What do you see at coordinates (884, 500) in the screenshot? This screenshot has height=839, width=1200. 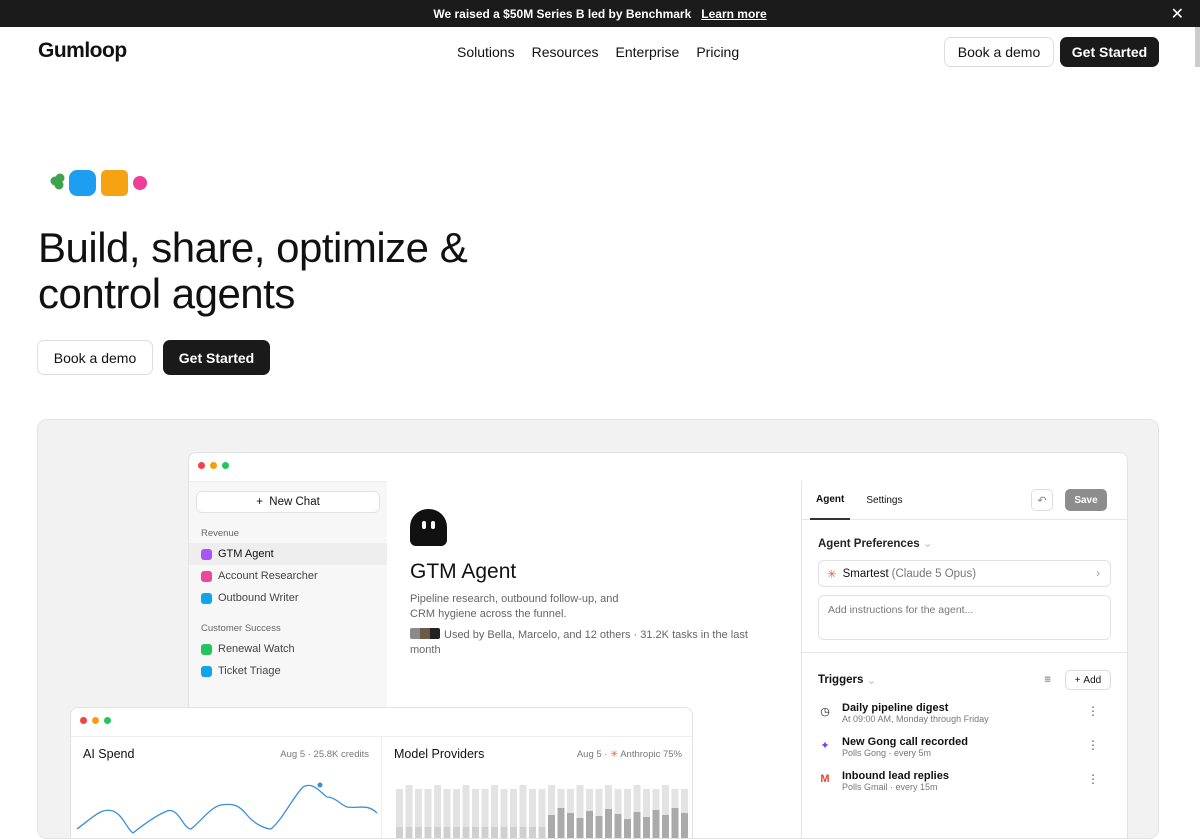 I see `tab-settings: Settings` at bounding box center [884, 500].